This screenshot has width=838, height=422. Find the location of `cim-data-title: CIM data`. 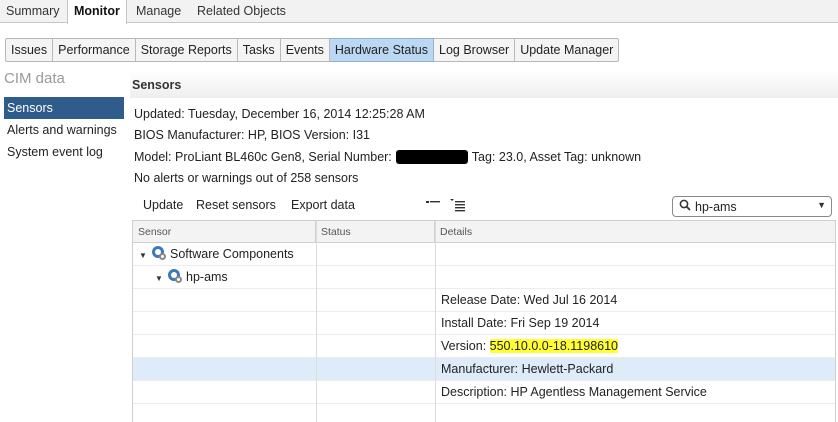

cim-data-title: CIM data is located at coordinates (34, 78).